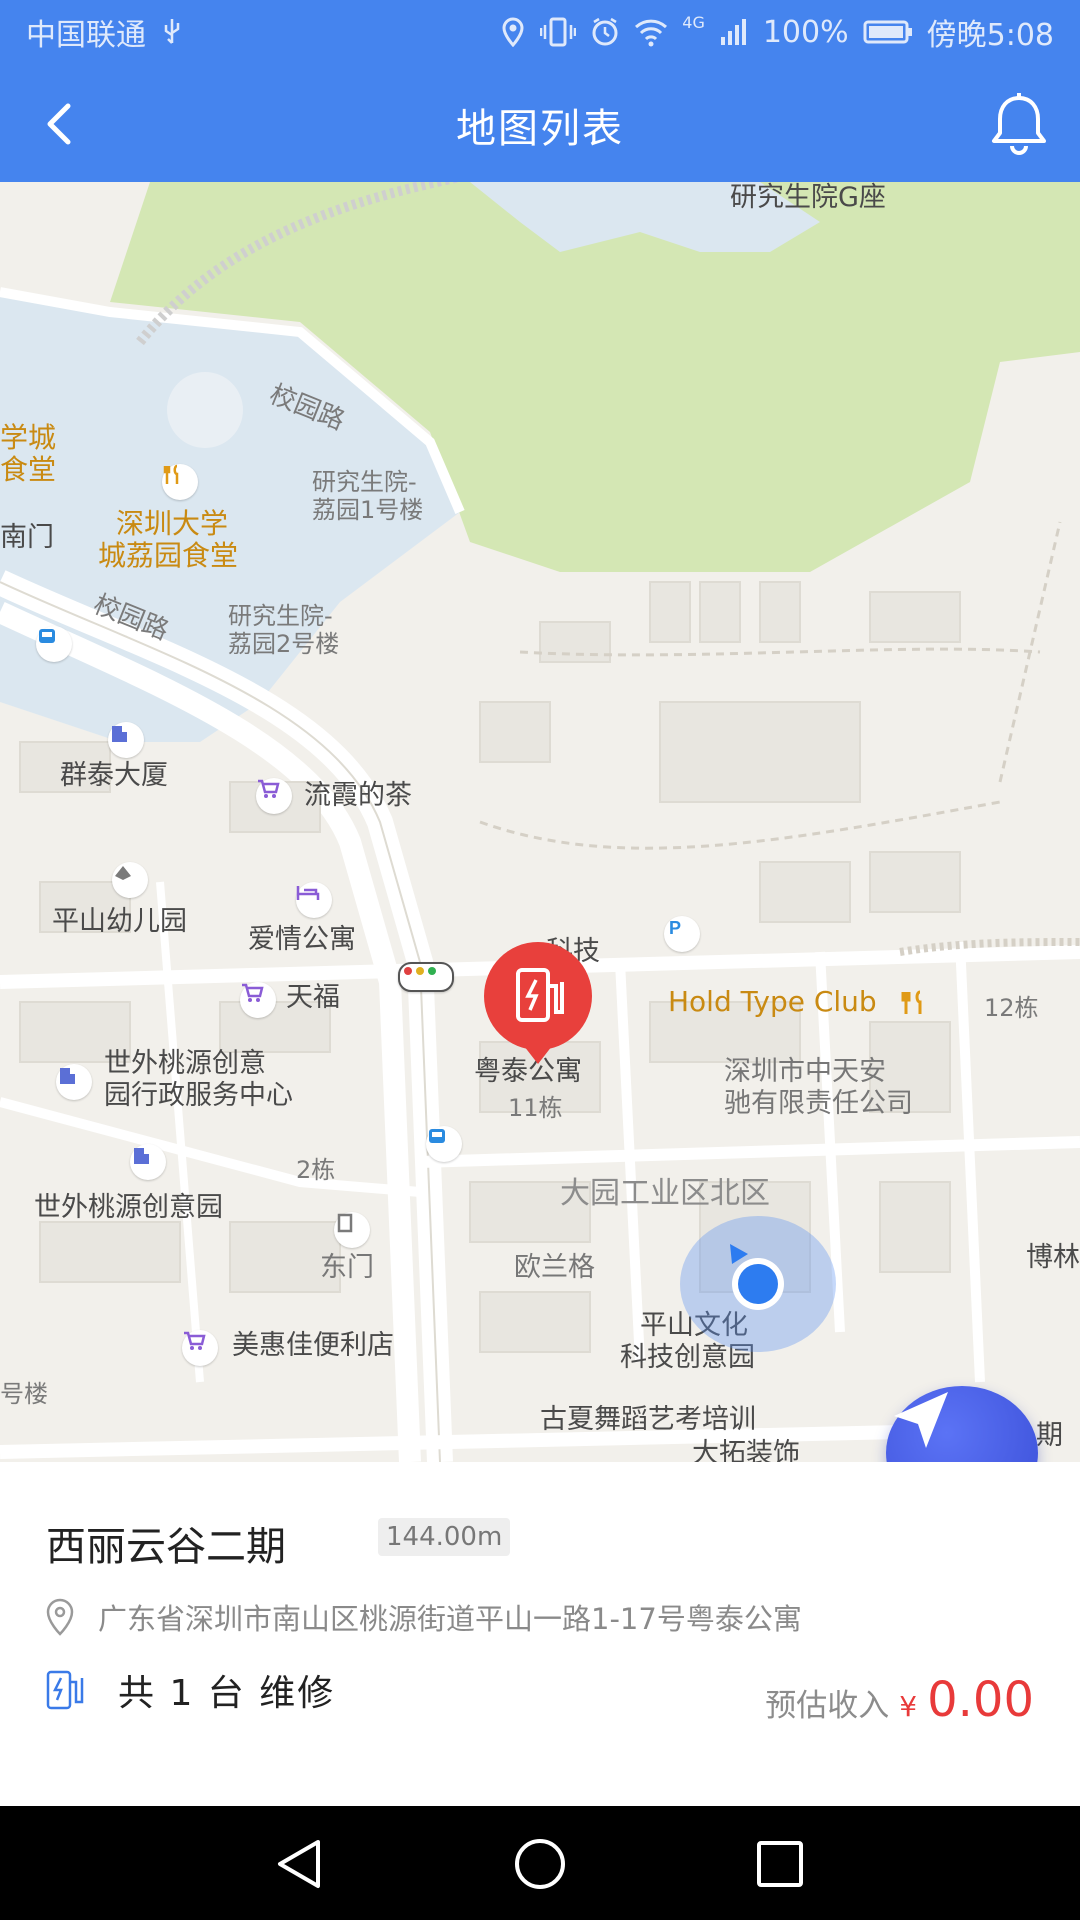 Image resolution: width=1080 pixels, height=1920 pixels. I want to click on poi-guxia: 古夏舞蹈艺考培训, so click(648, 1420).